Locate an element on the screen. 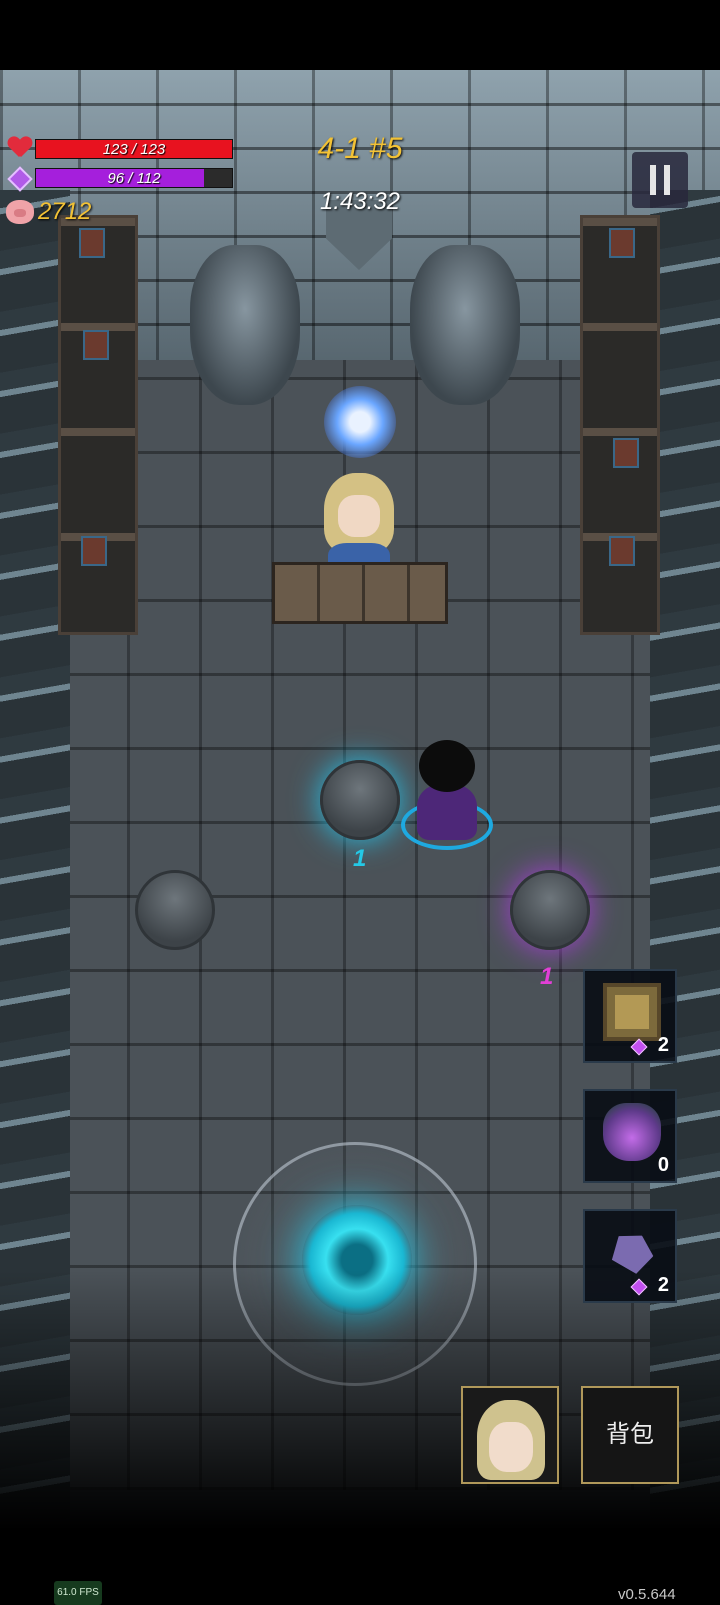  hp-text: 123 / 123 is located at coordinates (134, 149).